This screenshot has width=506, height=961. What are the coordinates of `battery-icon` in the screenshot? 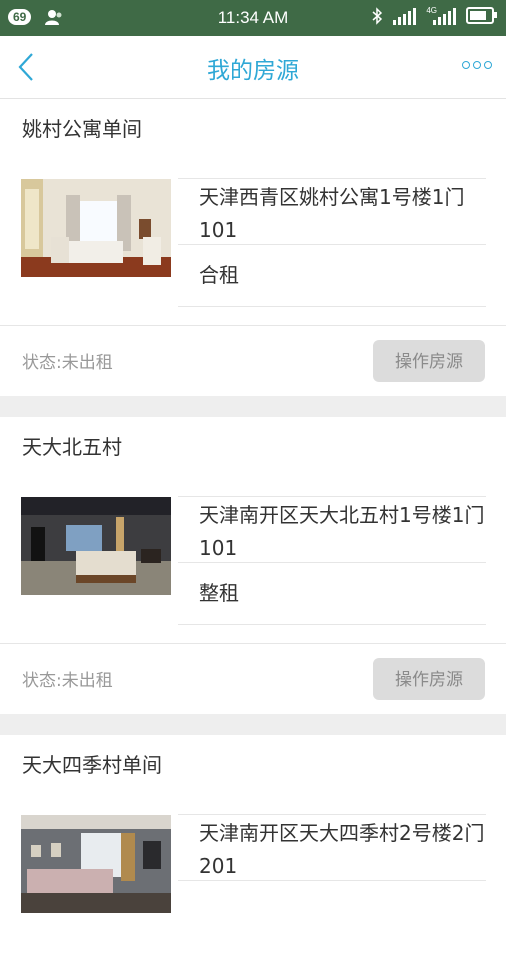 It's located at (481, 15).